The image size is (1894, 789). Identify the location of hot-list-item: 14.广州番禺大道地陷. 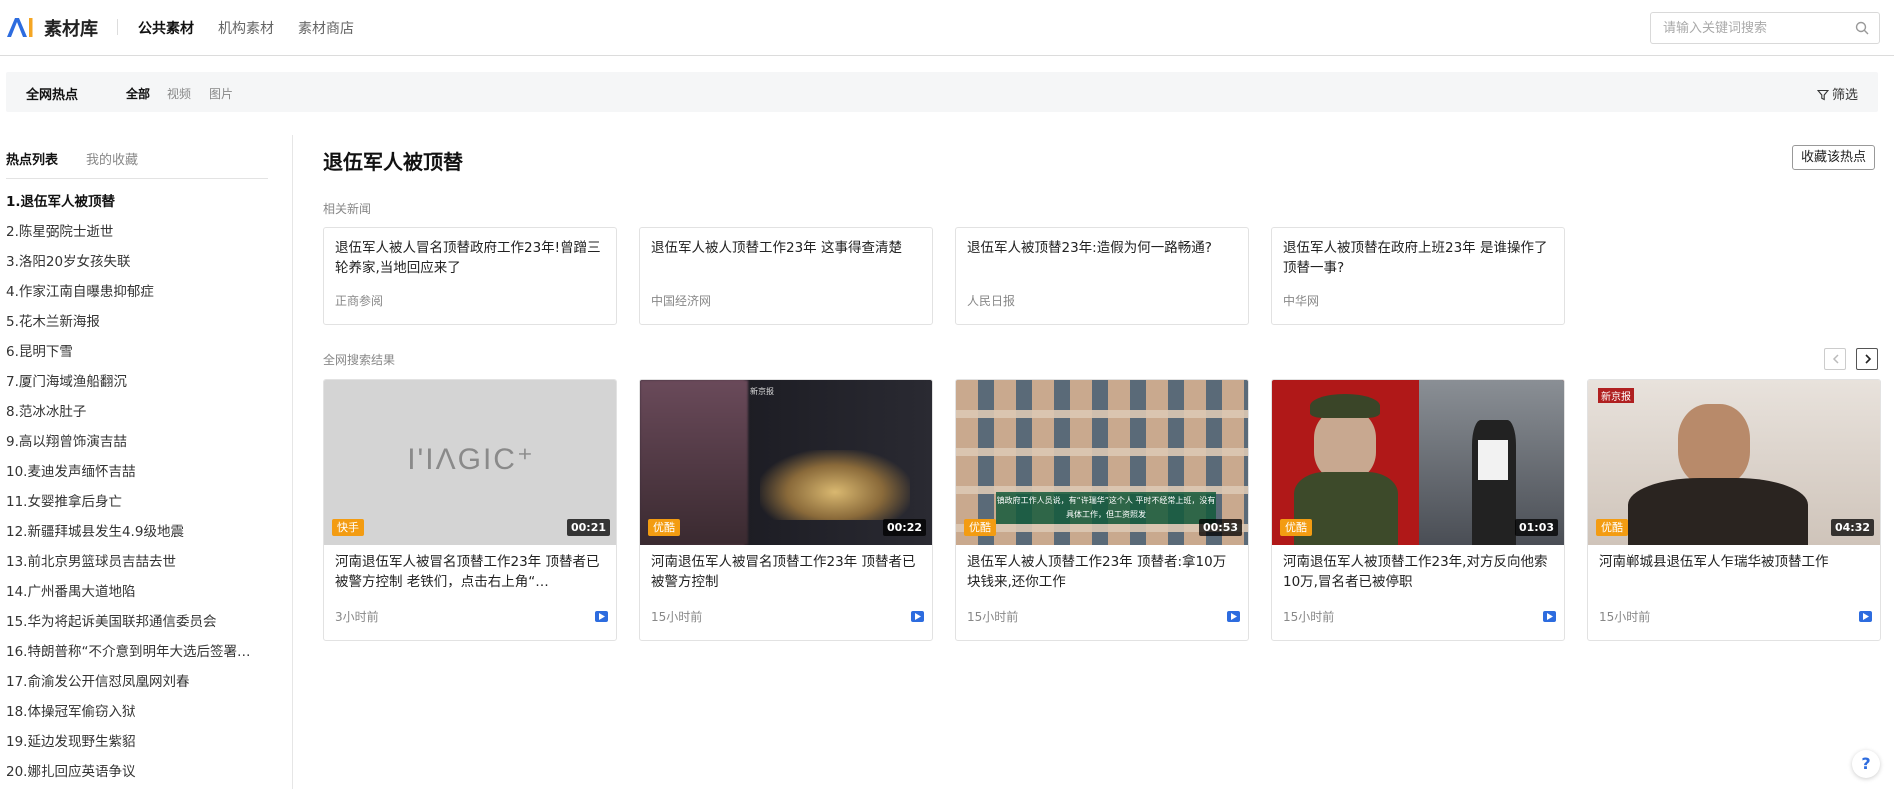
(136, 592).